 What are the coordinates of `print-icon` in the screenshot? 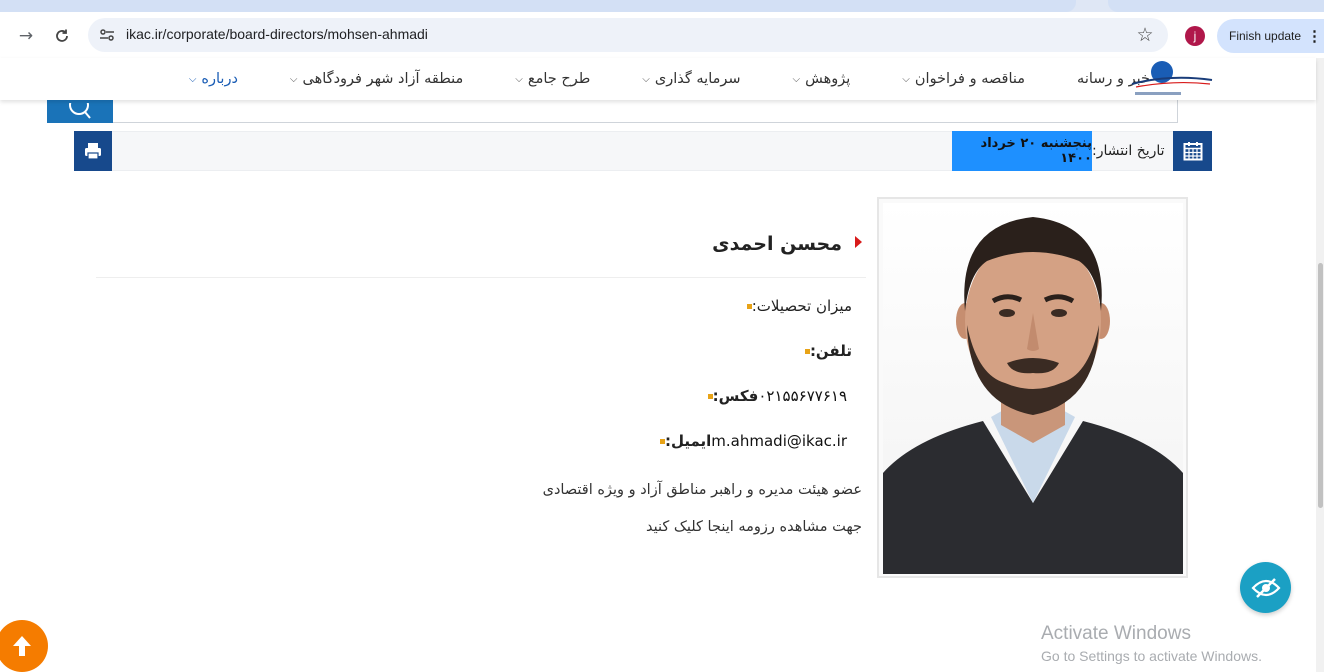 It's located at (93, 151).